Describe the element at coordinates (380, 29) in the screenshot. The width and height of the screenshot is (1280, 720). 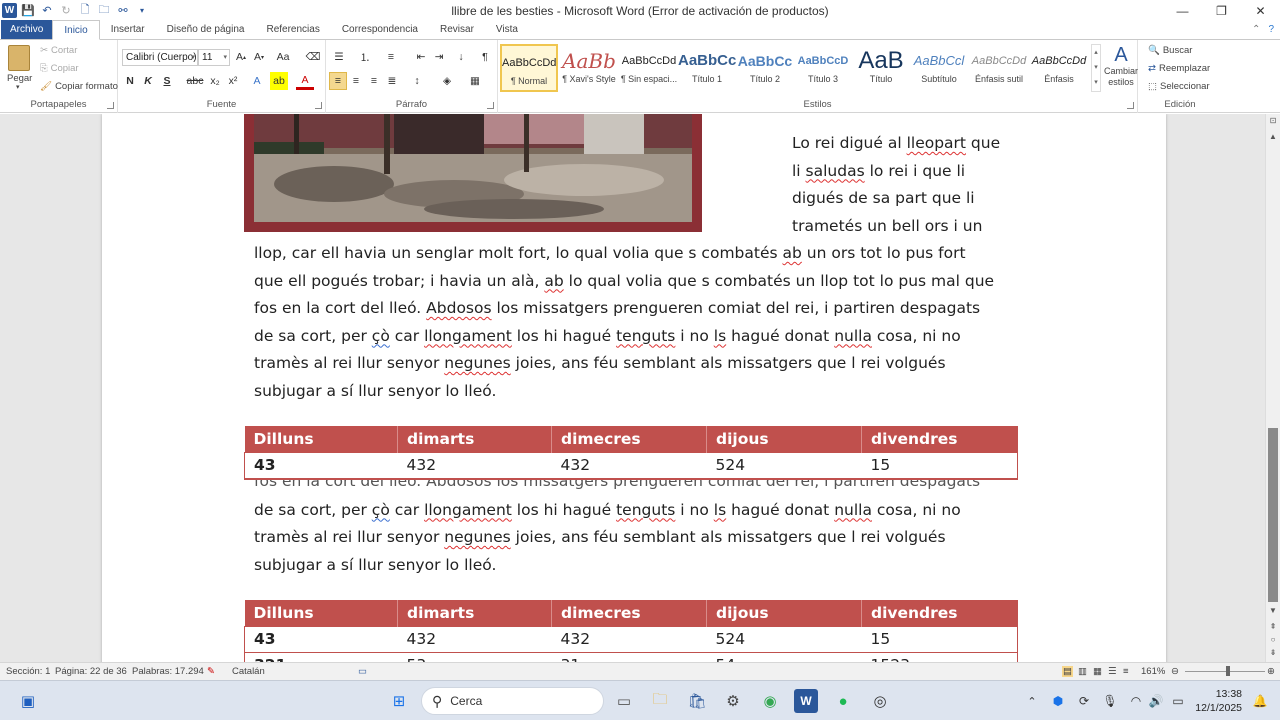
I see `tab-correspondencia: Correspondencia` at that location.